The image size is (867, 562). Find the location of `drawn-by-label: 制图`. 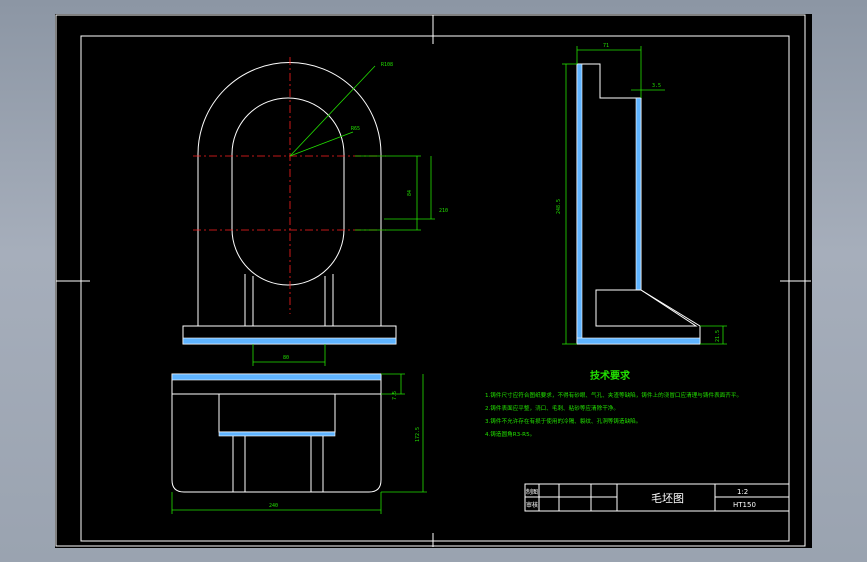

drawn-by-label: 制图 is located at coordinates (532, 492).